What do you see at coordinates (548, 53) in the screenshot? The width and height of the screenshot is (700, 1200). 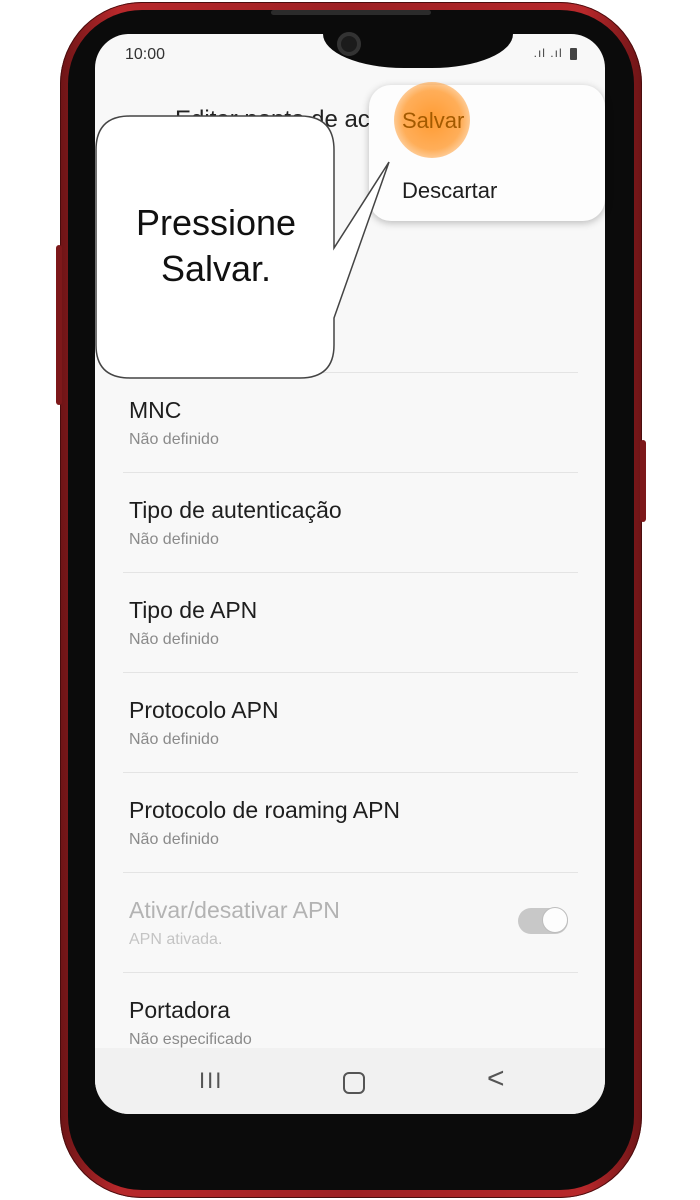 I see `signal-icon: .ıl .ıl` at bounding box center [548, 53].